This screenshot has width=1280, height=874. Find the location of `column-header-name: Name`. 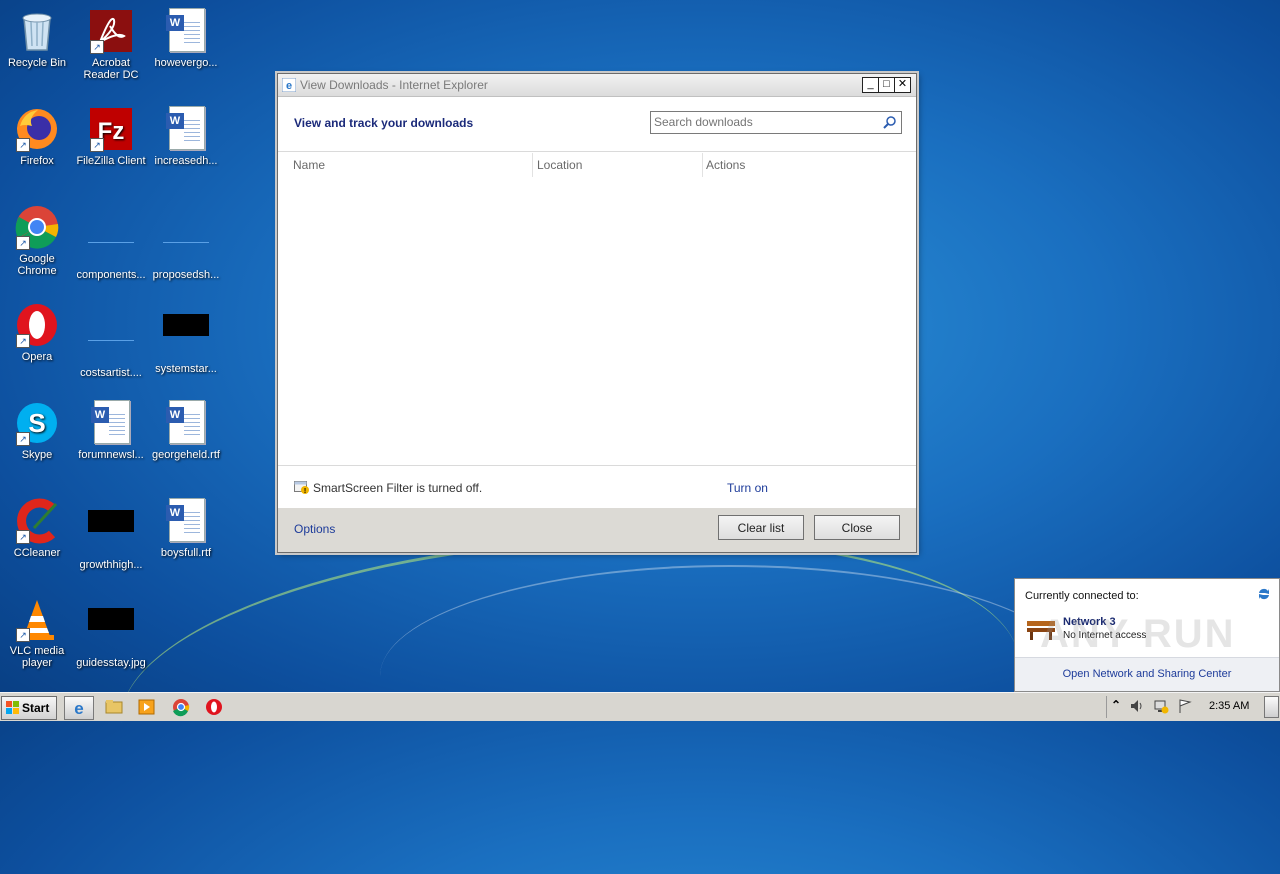

column-header-name: Name is located at coordinates (404, 165).